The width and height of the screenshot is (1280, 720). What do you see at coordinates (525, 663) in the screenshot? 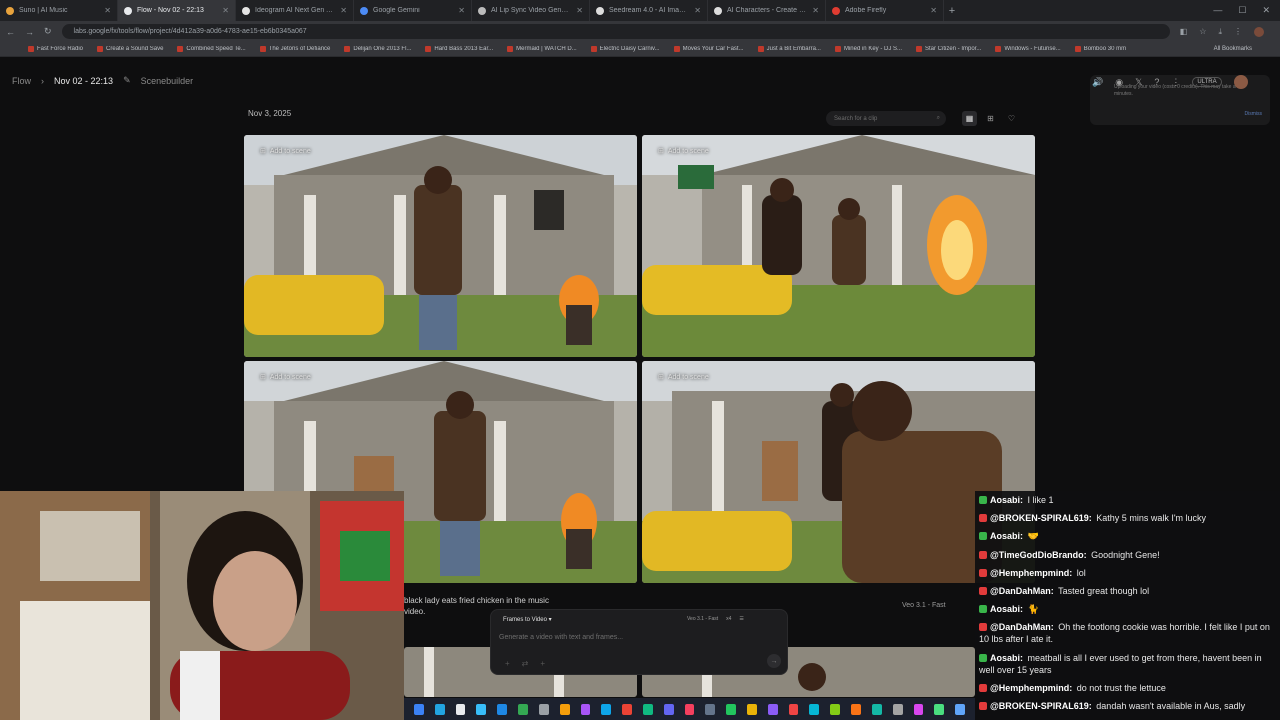
I see `swap-frames-icon: ⇄` at bounding box center [525, 663].